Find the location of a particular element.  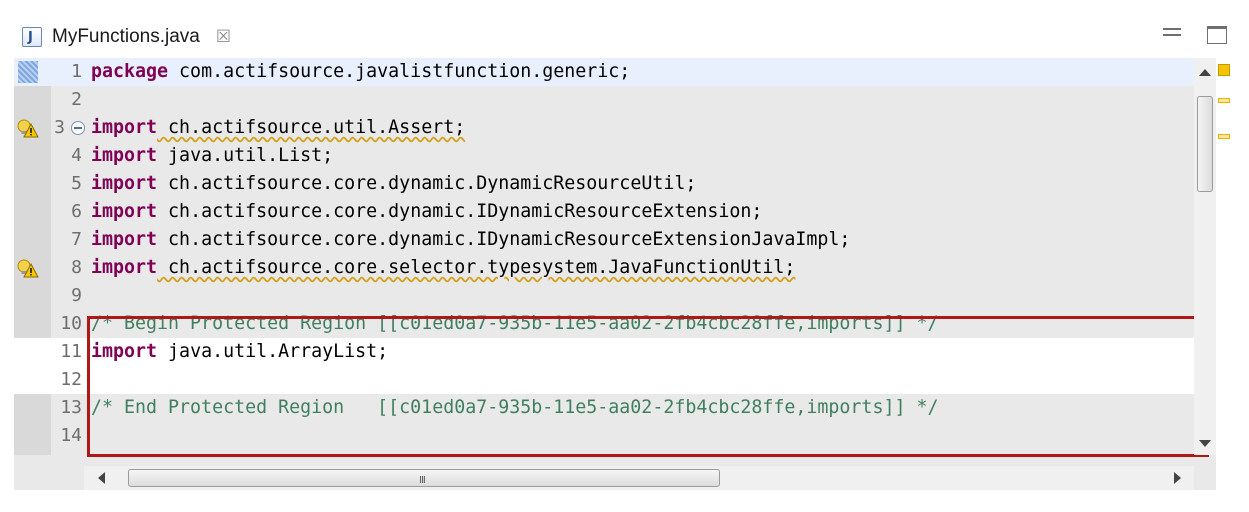

code-line: 2 is located at coordinates (604, 100).